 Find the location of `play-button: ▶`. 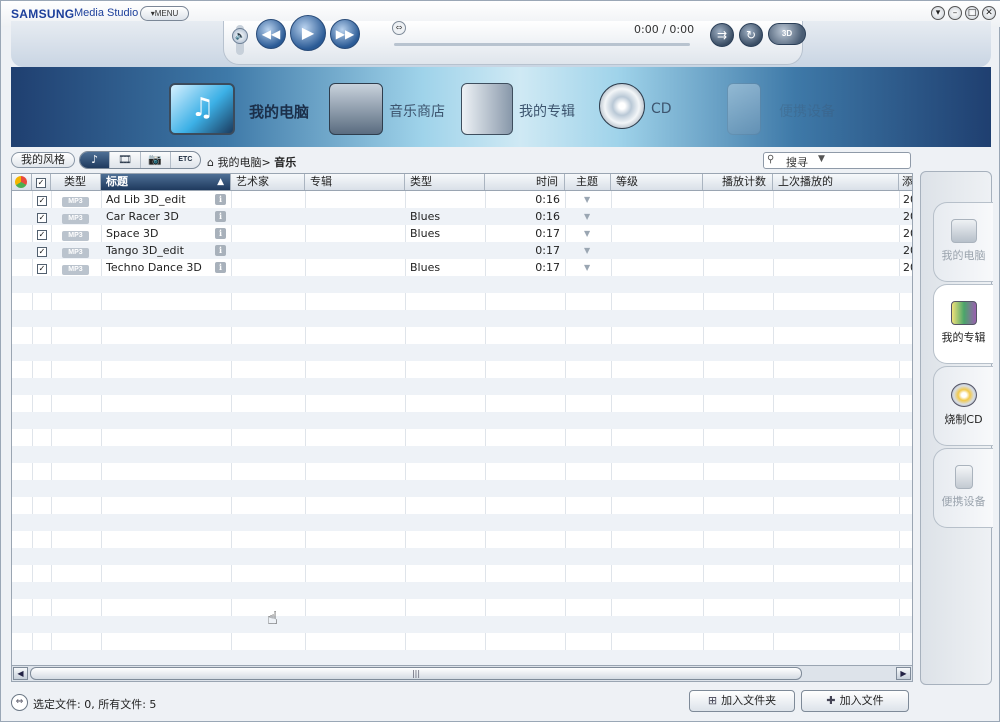

play-button: ▶ is located at coordinates (308, 33).